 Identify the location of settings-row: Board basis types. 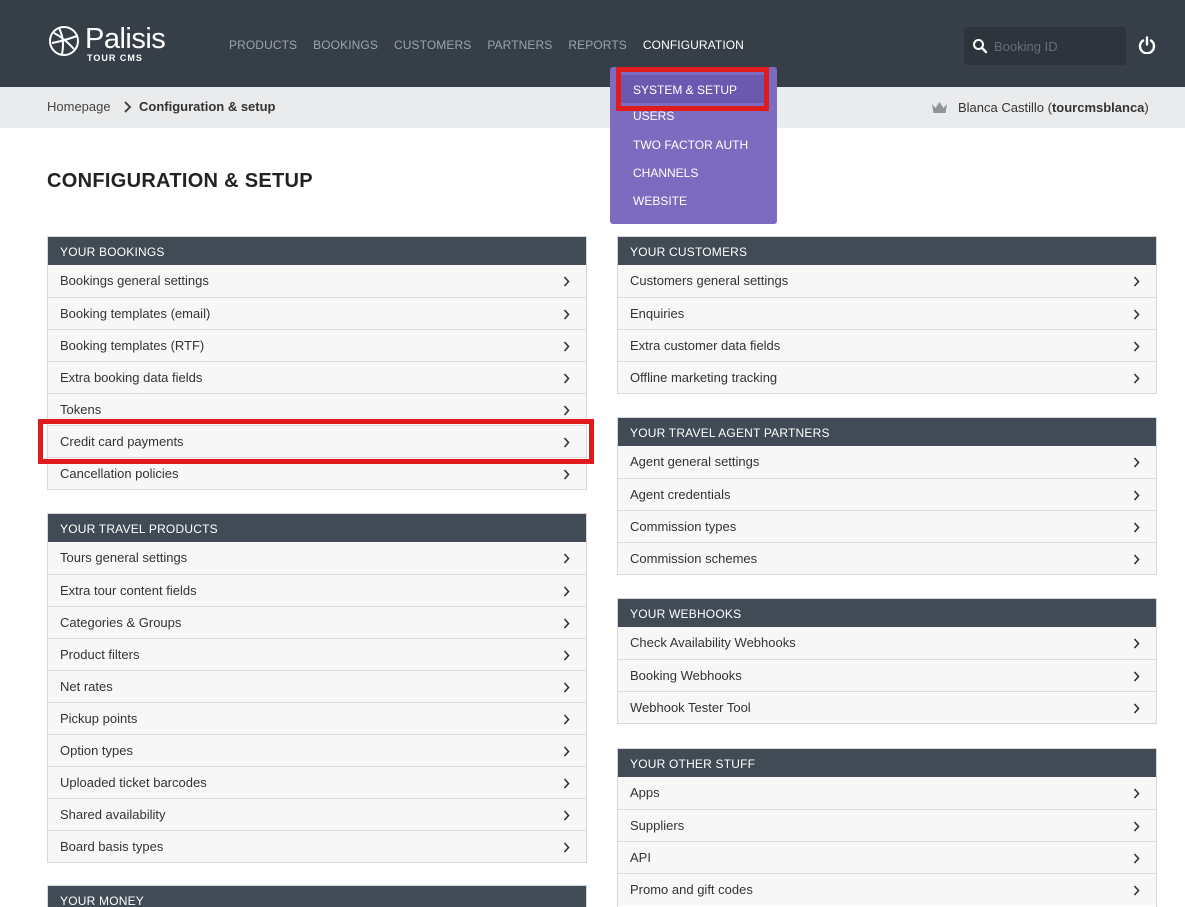
(317, 846).